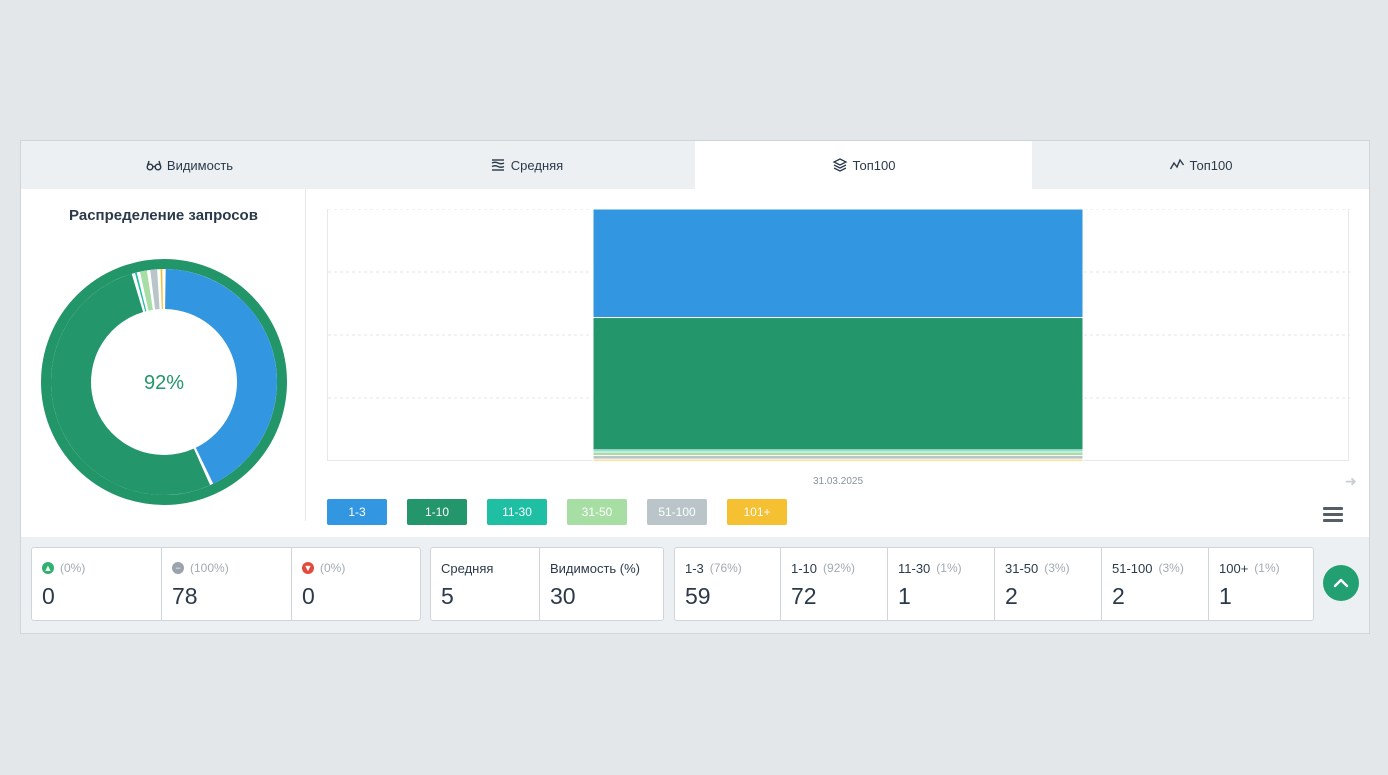 The image size is (1388, 775). Describe the element at coordinates (537, 165) in the screenshot. I see `tab-label: Средняя` at that location.